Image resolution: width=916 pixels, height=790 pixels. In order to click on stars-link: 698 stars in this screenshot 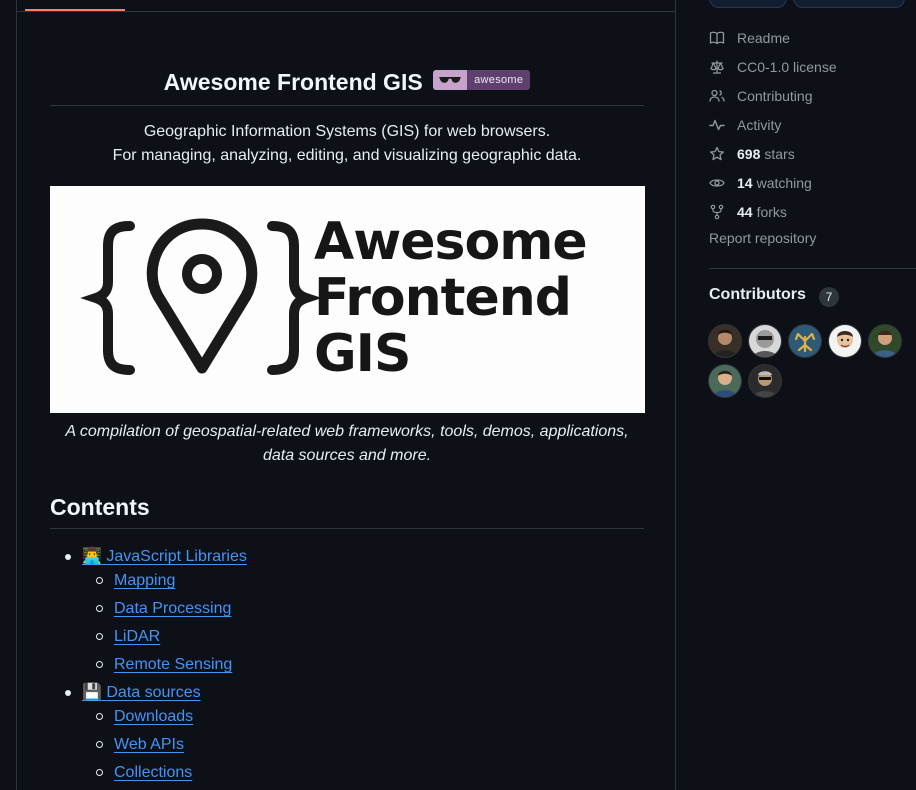, I will do `click(752, 154)`.